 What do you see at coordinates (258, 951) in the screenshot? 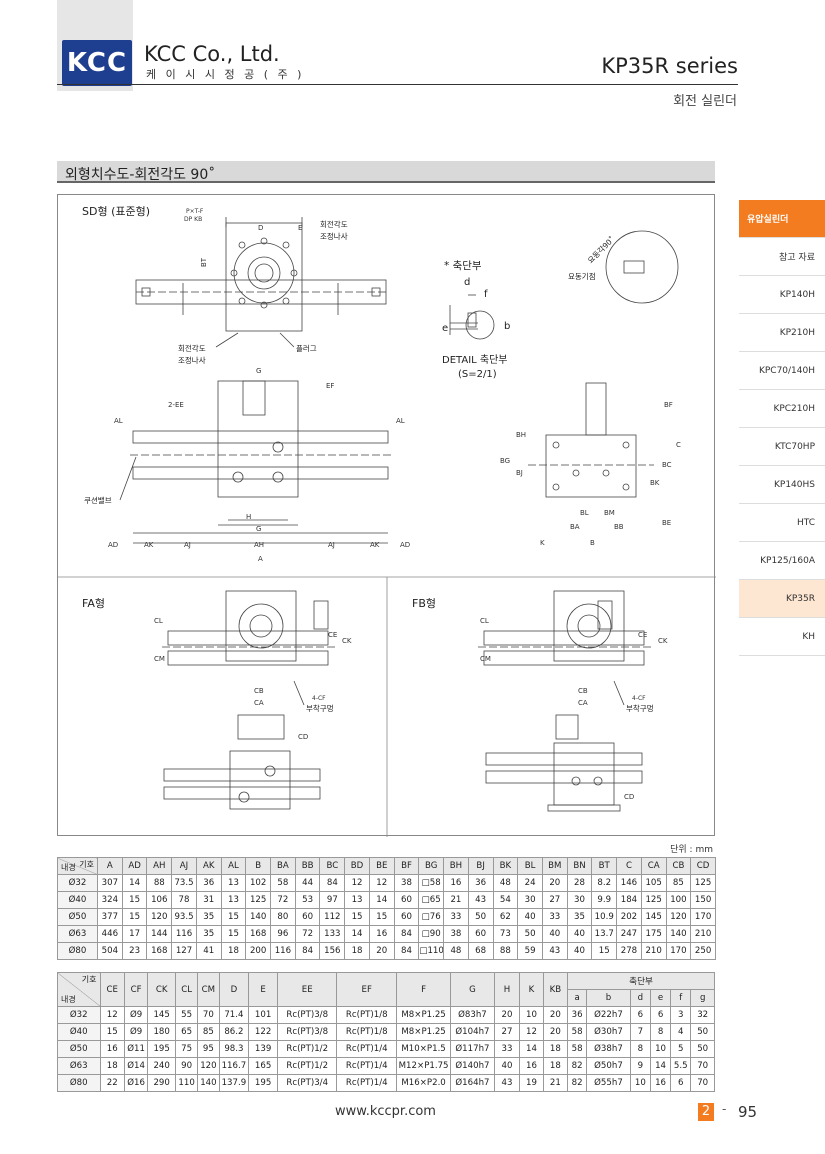
I see `table-cell: 200` at bounding box center [258, 951].